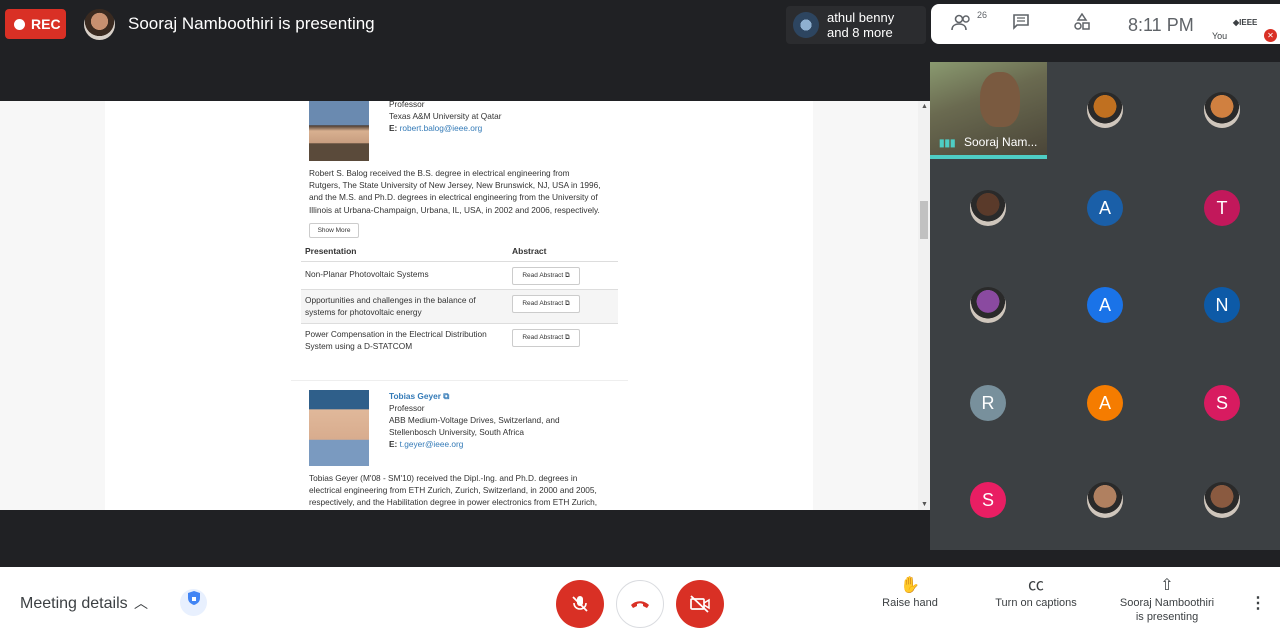 The width and height of the screenshot is (1280, 638). What do you see at coordinates (426, 251) in the screenshot?
I see `table-header: Presentation Abstract` at bounding box center [426, 251].